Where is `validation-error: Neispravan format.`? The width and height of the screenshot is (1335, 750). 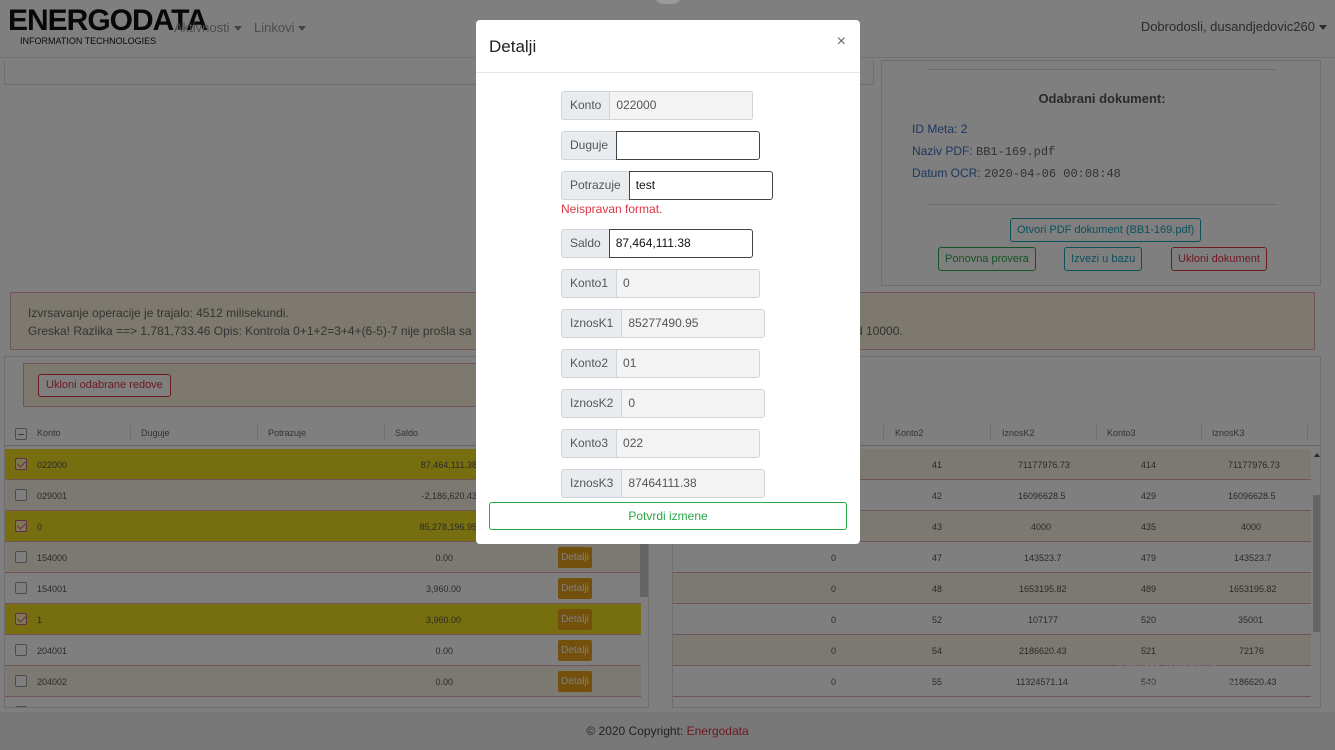
validation-error: Neispravan format. is located at coordinates (612, 209).